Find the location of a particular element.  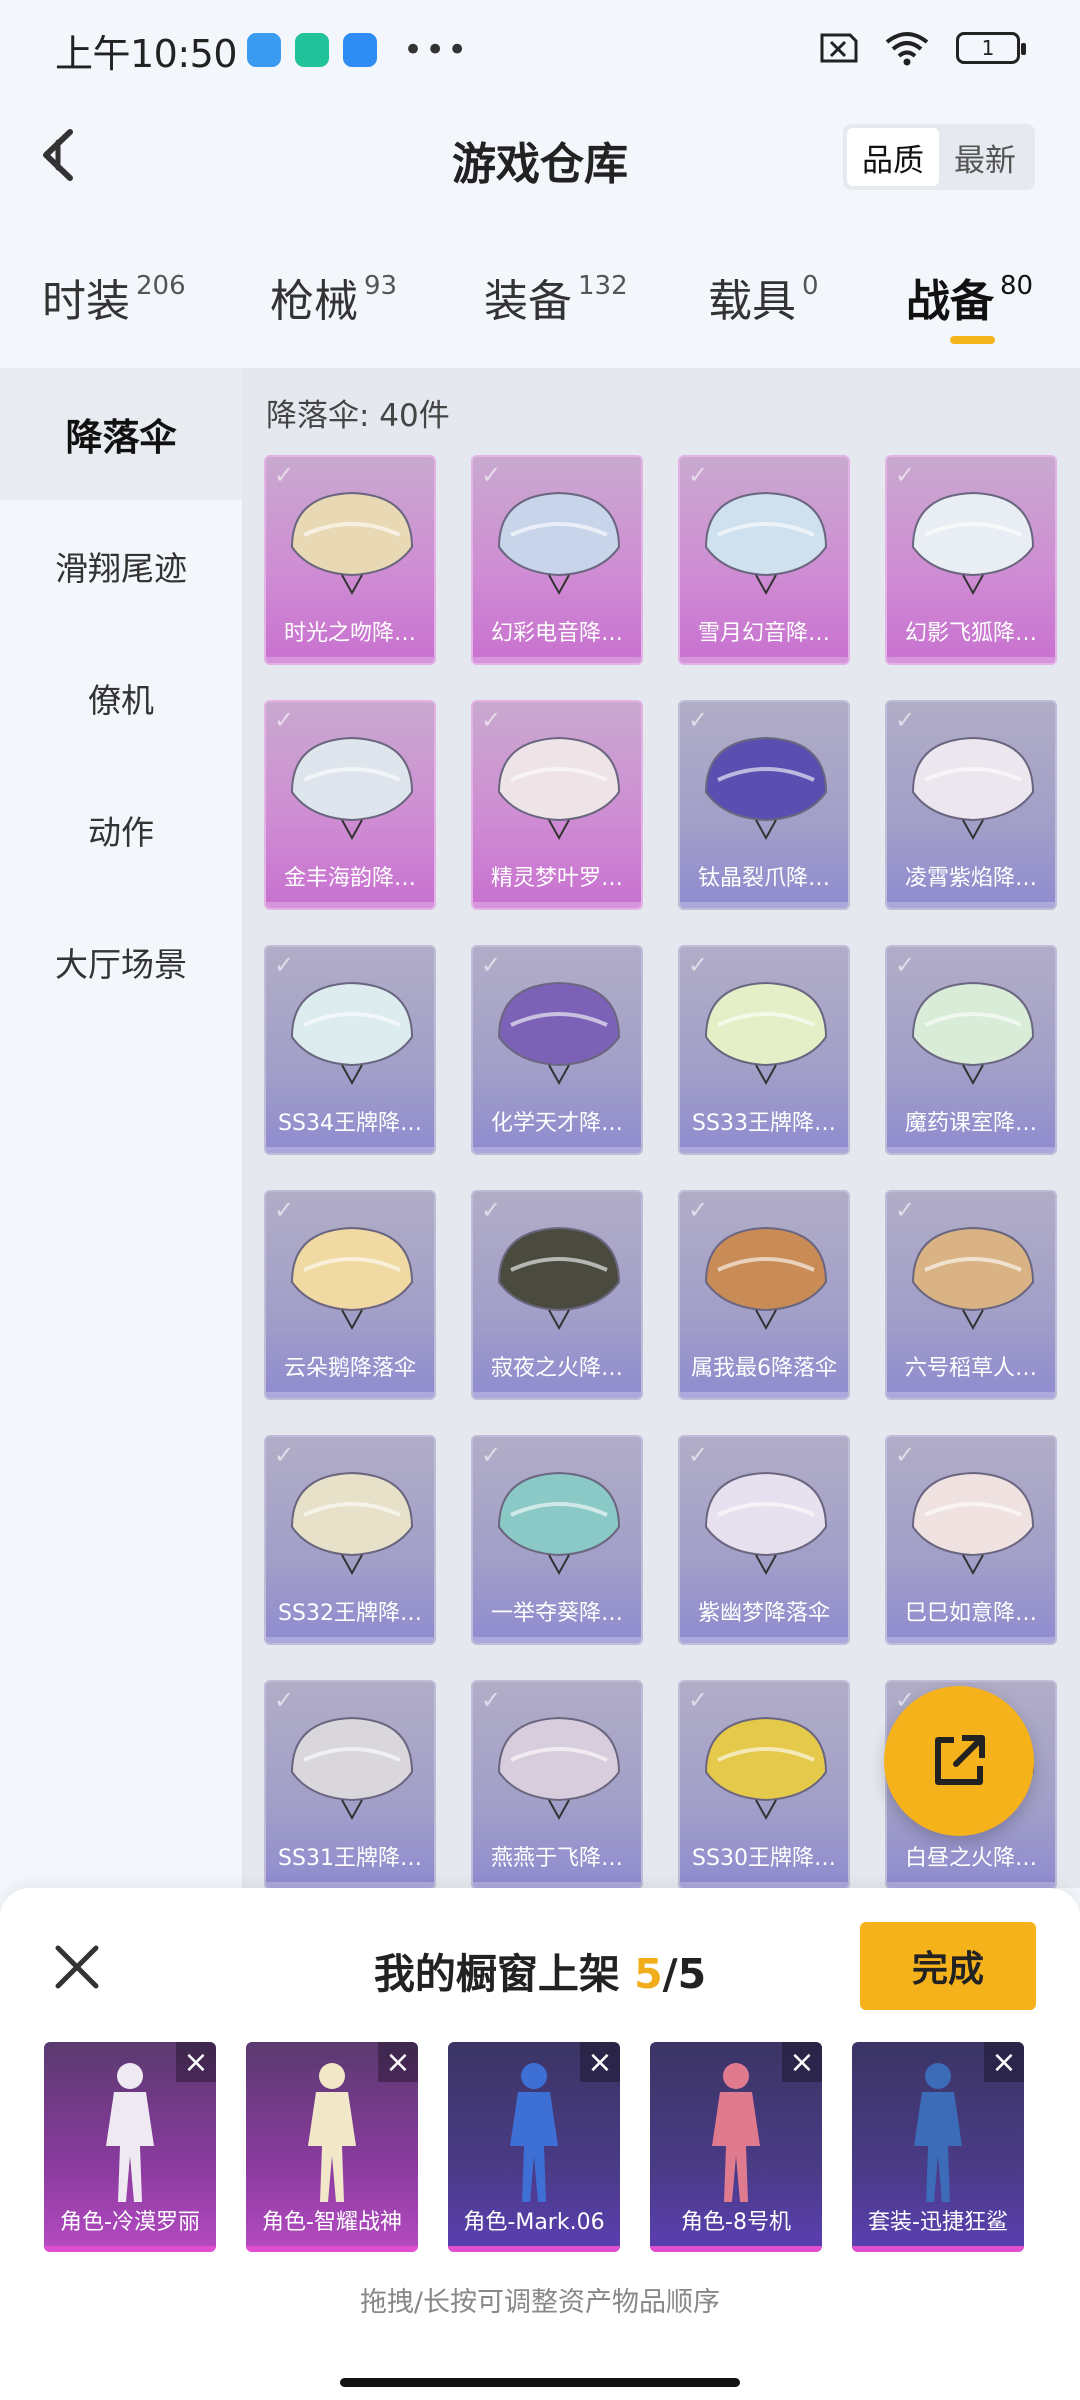

showcase-item: × 角色-Mark.06 is located at coordinates (534, 2147).